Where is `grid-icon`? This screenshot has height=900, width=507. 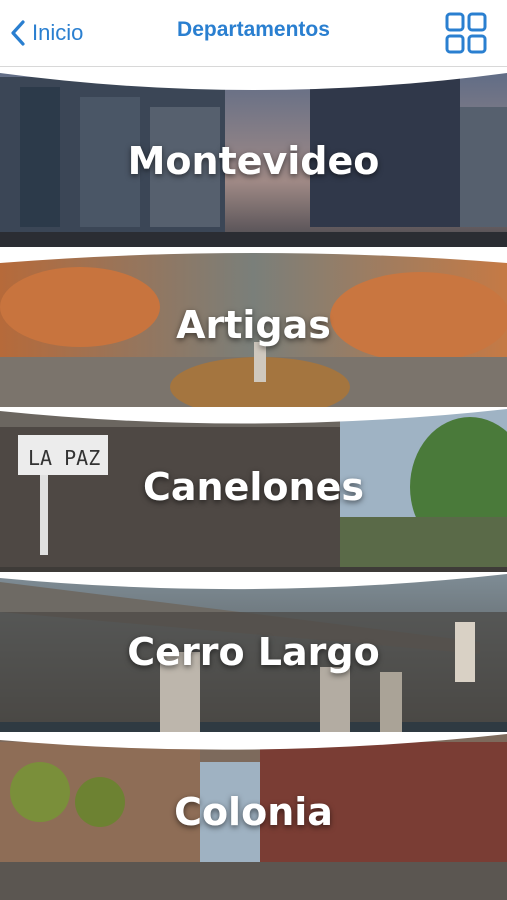
grid-icon is located at coordinates (466, 33).